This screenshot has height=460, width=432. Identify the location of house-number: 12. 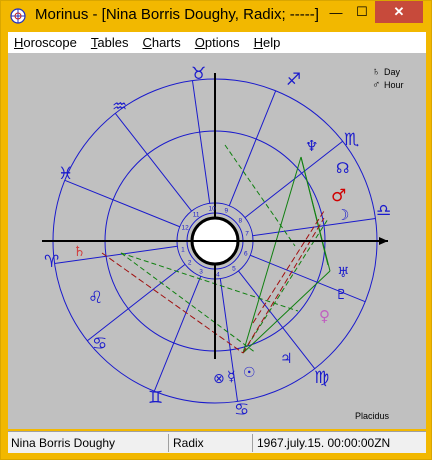
(185, 228).